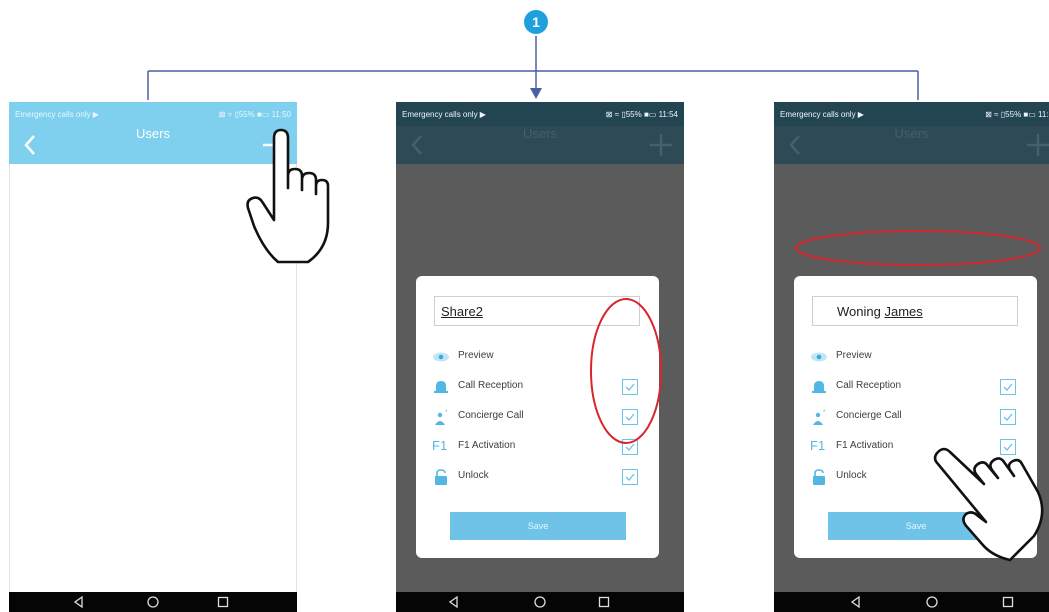 The width and height of the screenshot is (1049, 612). Describe the element at coordinates (911, 114) in the screenshot. I see `status-bar: Emergency calls only ▶ ⊠ ≈ ▯55% ■▭ 11:5` at that location.